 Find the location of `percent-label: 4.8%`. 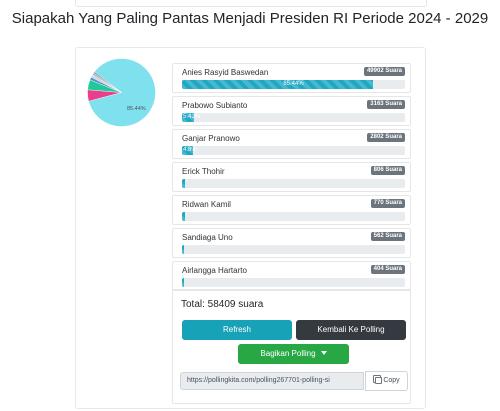

percent-label: 4.8% is located at coordinates (190, 150).